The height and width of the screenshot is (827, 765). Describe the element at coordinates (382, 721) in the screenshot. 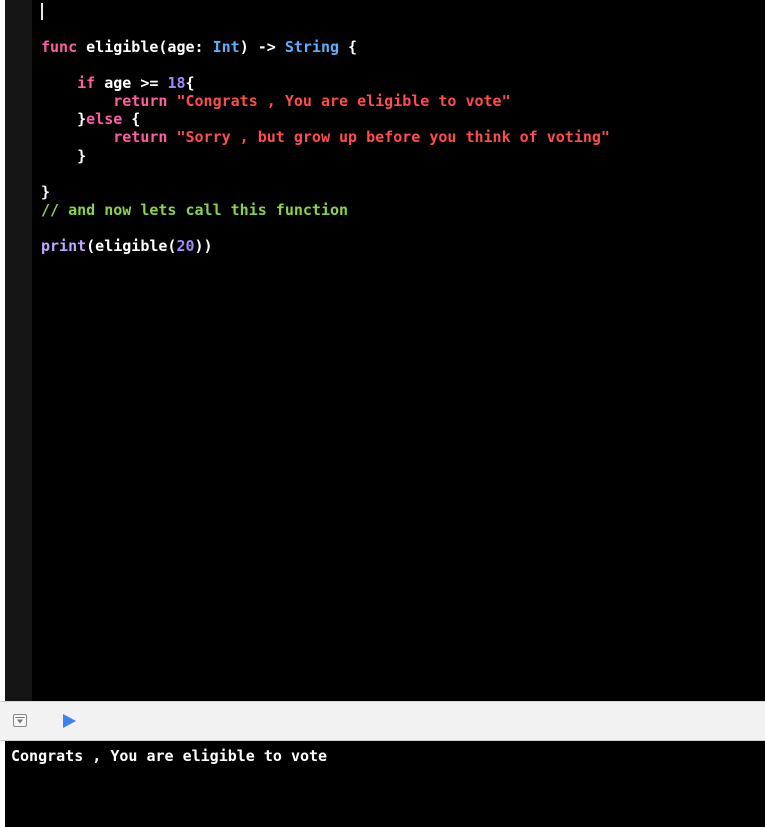

I see `debug-bar` at that location.